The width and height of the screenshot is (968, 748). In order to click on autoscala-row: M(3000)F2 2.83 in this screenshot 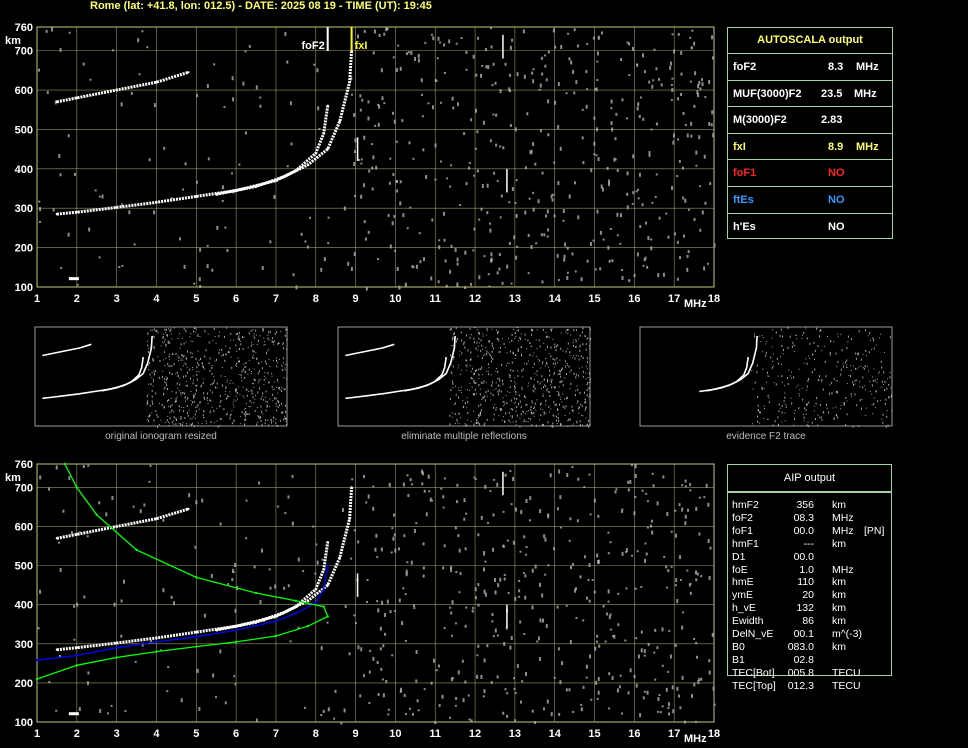, I will do `click(810, 120)`.